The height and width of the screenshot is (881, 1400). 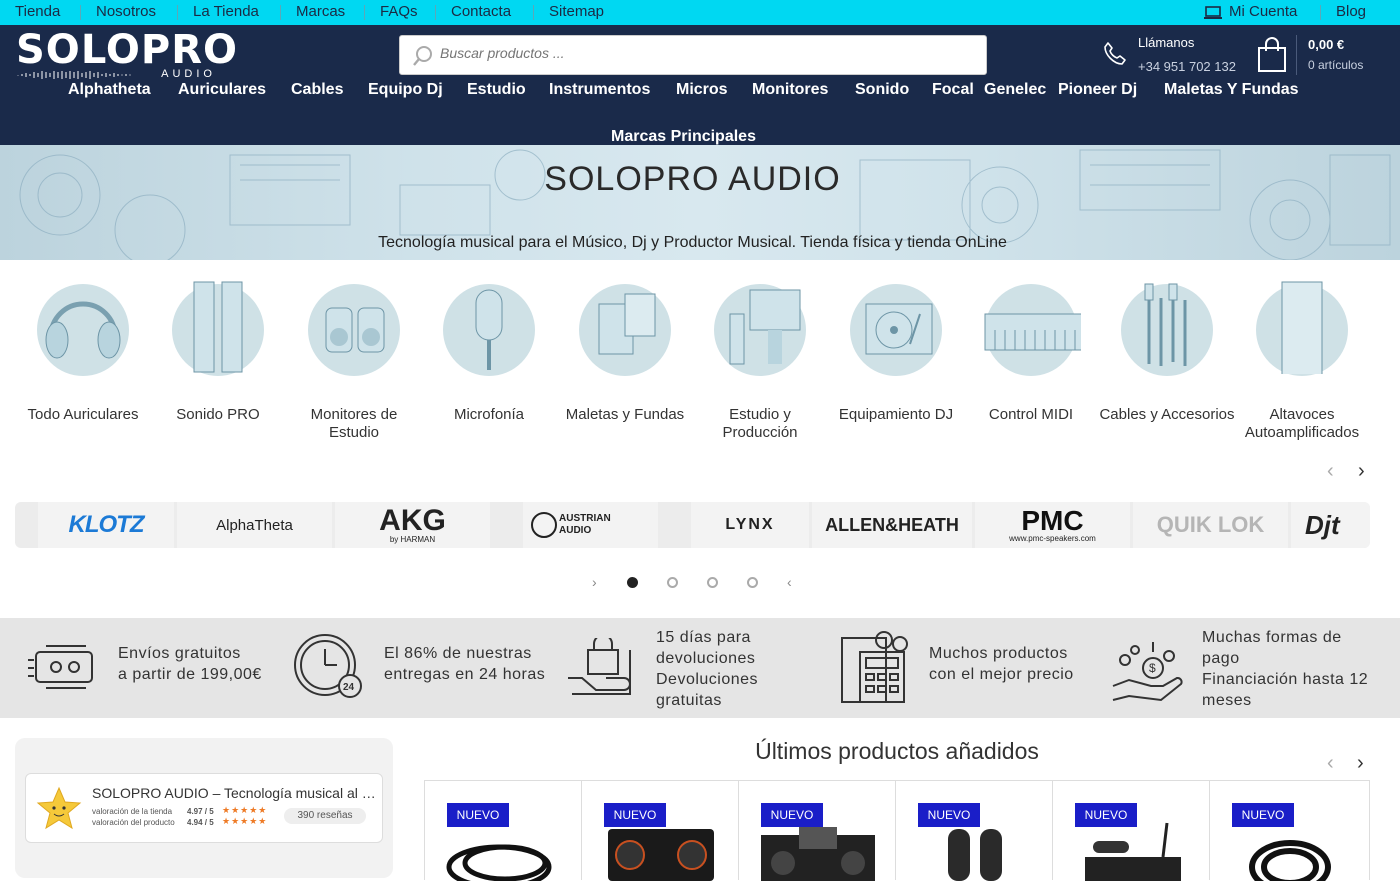 What do you see at coordinates (1147, 672) in the screenshot?
I see `payment-hand-icon: $` at bounding box center [1147, 672].